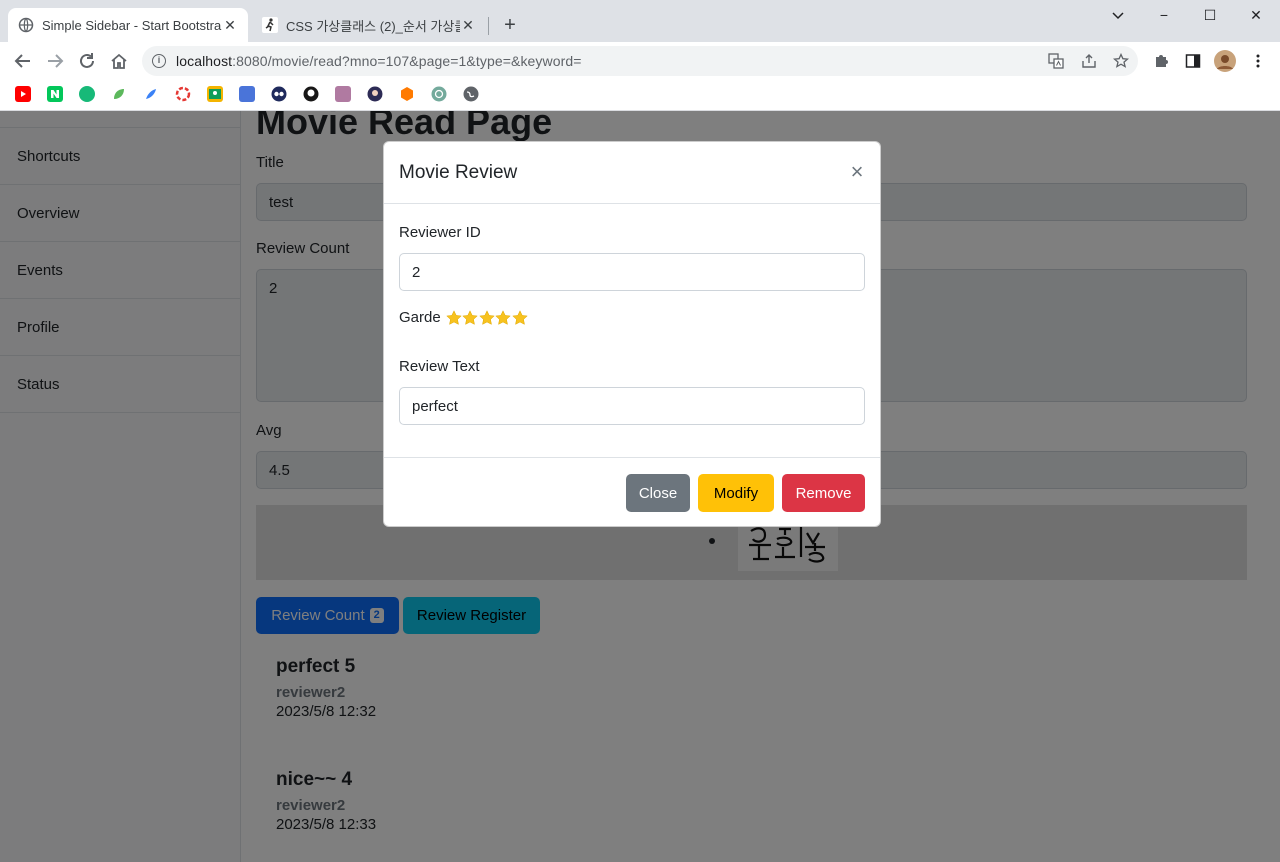 The width and height of the screenshot is (1280, 862). I want to click on owl-icon, so click(279, 94).